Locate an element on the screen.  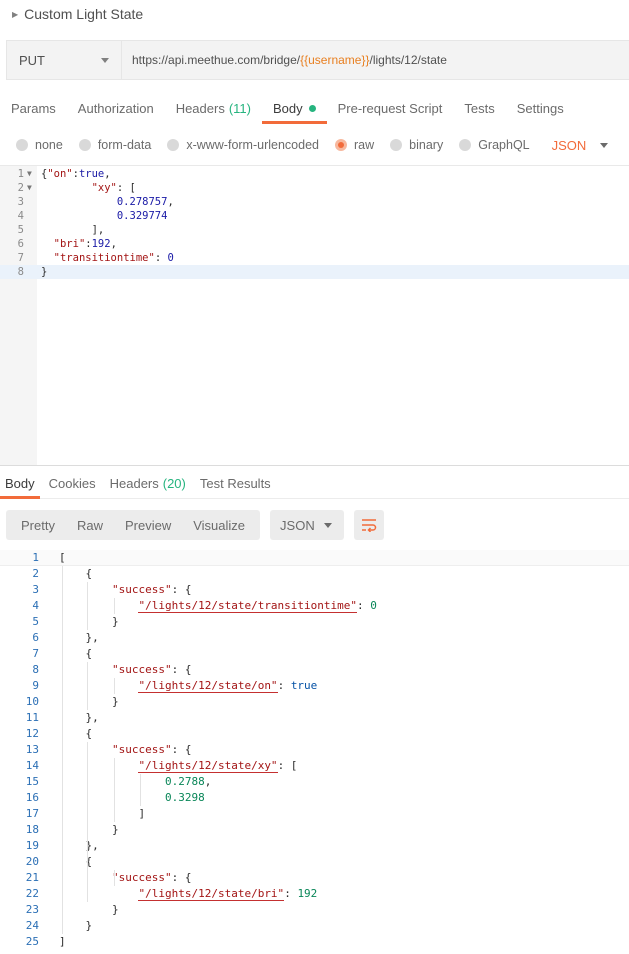
url-variable: {{username}} is located at coordinates (335, 60).